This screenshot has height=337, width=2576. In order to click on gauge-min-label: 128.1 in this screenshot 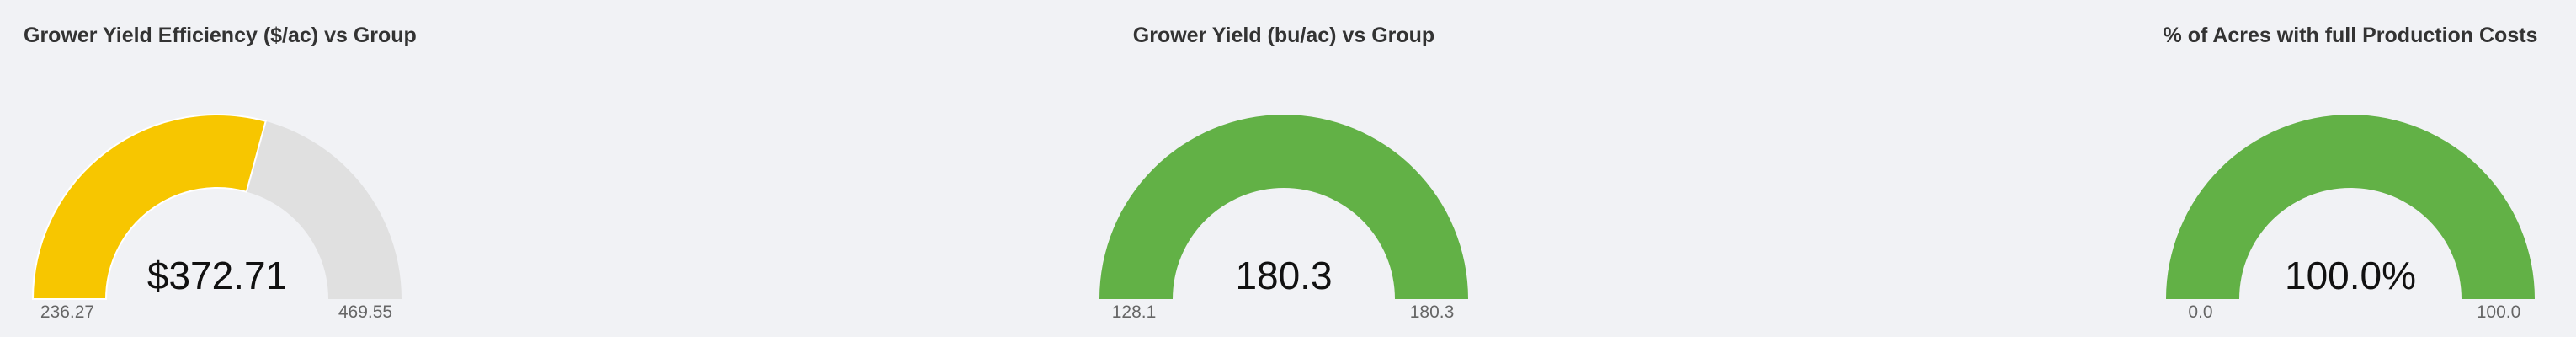, I will do `click(1134, 312)`.